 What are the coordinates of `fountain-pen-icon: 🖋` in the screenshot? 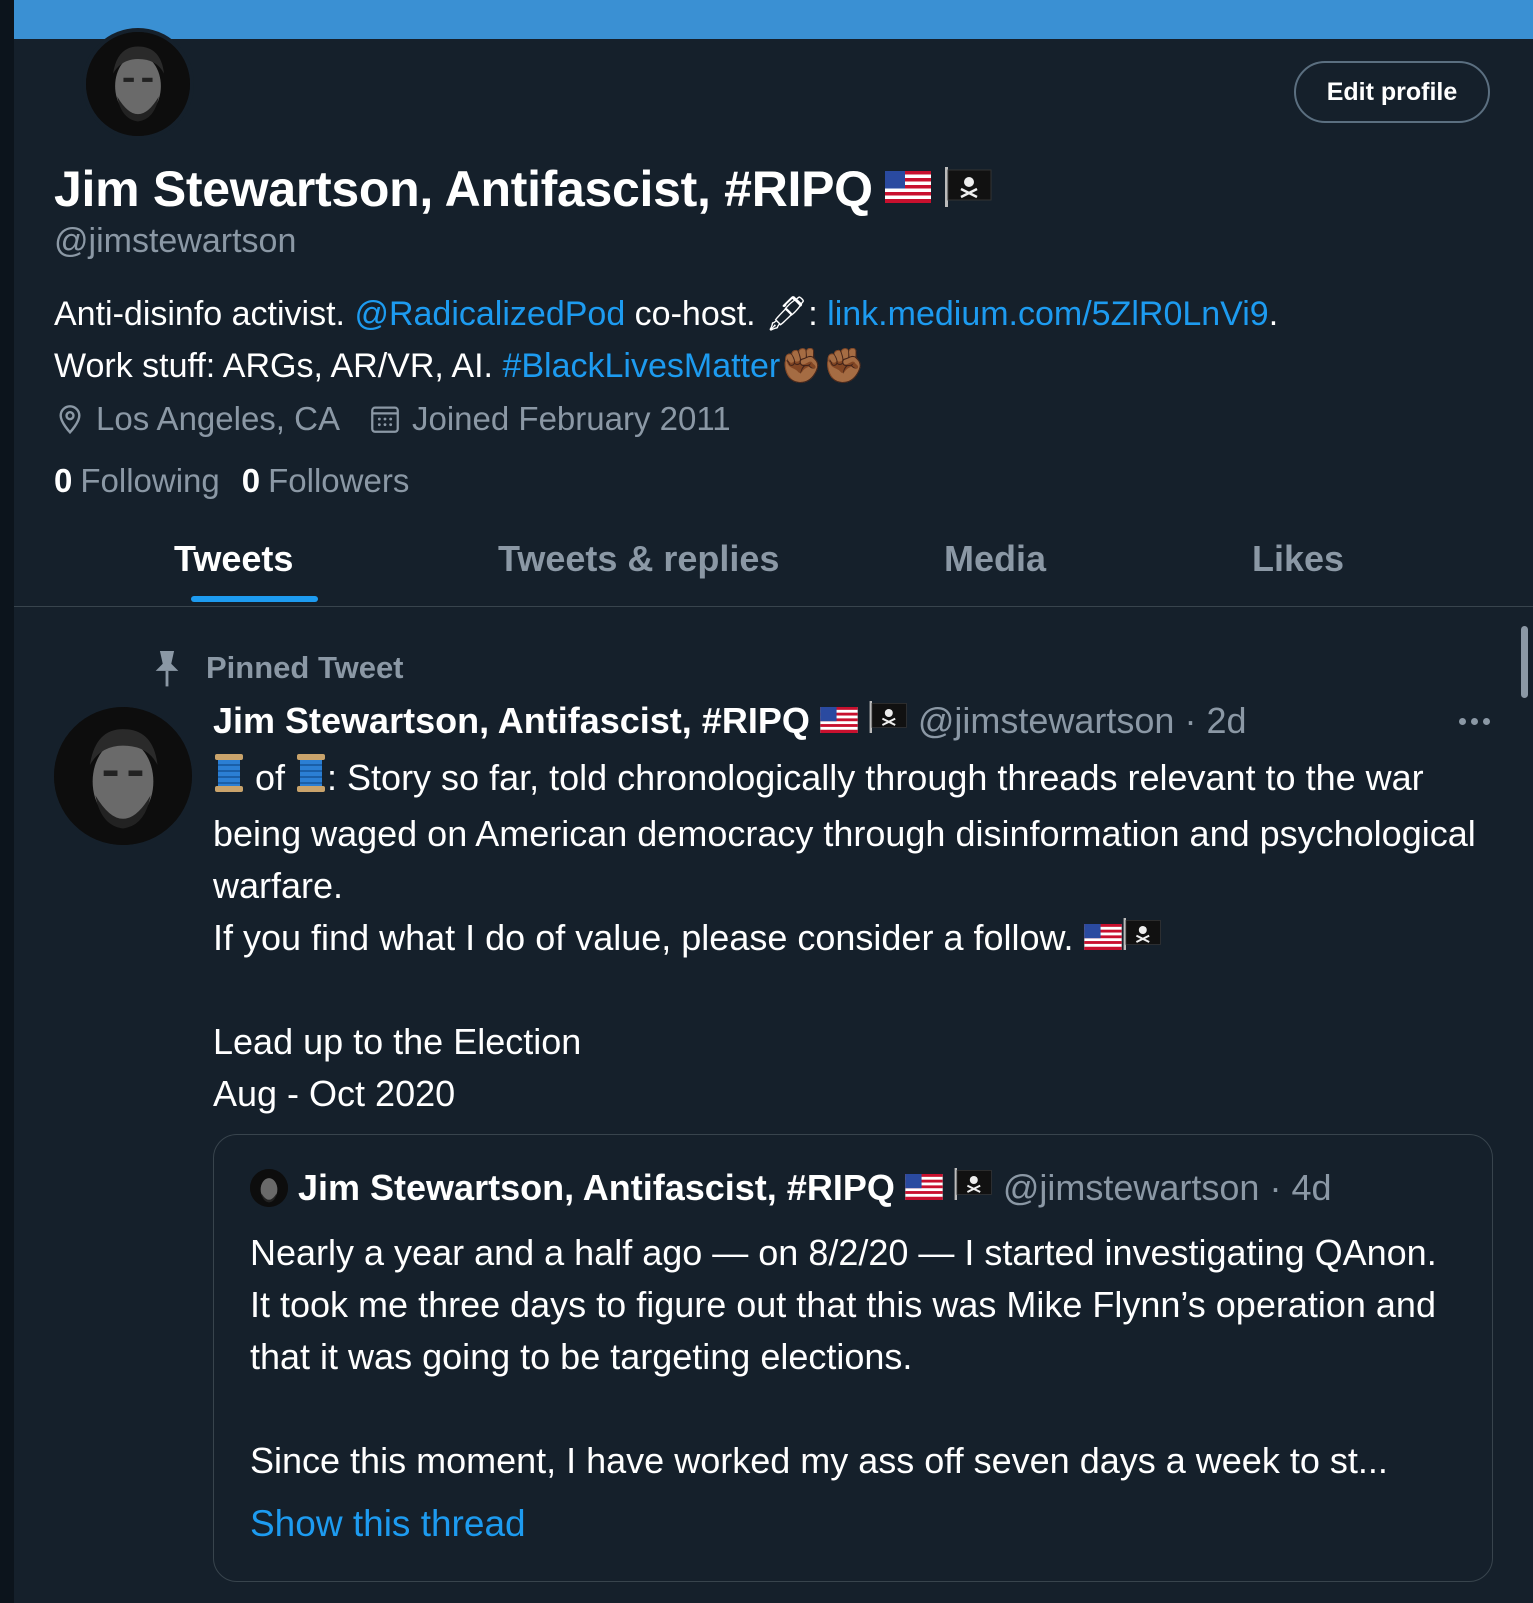 It's located at (787, 314).